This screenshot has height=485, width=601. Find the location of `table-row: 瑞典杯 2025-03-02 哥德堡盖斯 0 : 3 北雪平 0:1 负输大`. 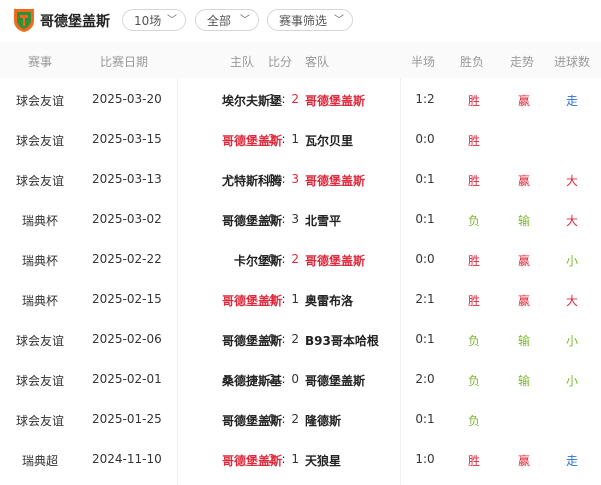

table-row: 瑞典杯 2025-03-02 哥德堡盖斯 0 : 3 北雪平 0:1 负输大 is located at coordinates (300, 220).